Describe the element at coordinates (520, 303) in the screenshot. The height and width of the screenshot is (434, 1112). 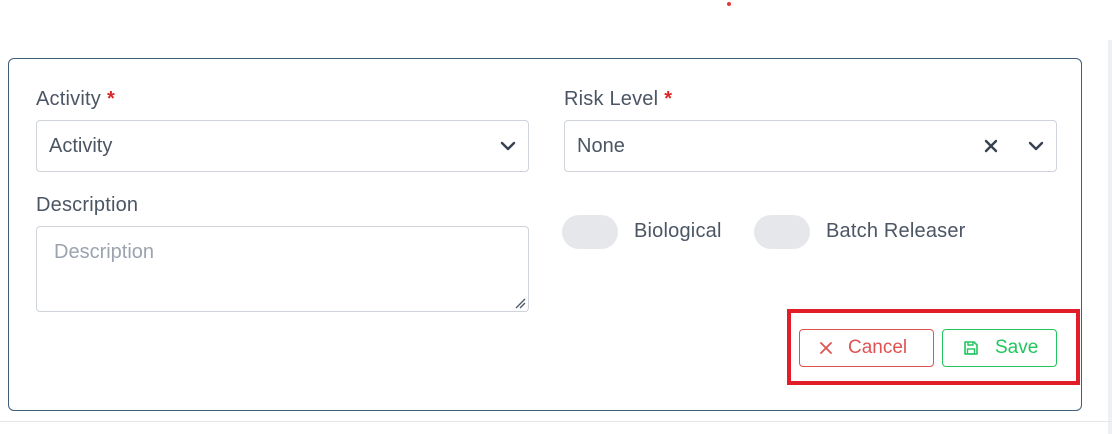
I see `resize-grip-icon` at that location.